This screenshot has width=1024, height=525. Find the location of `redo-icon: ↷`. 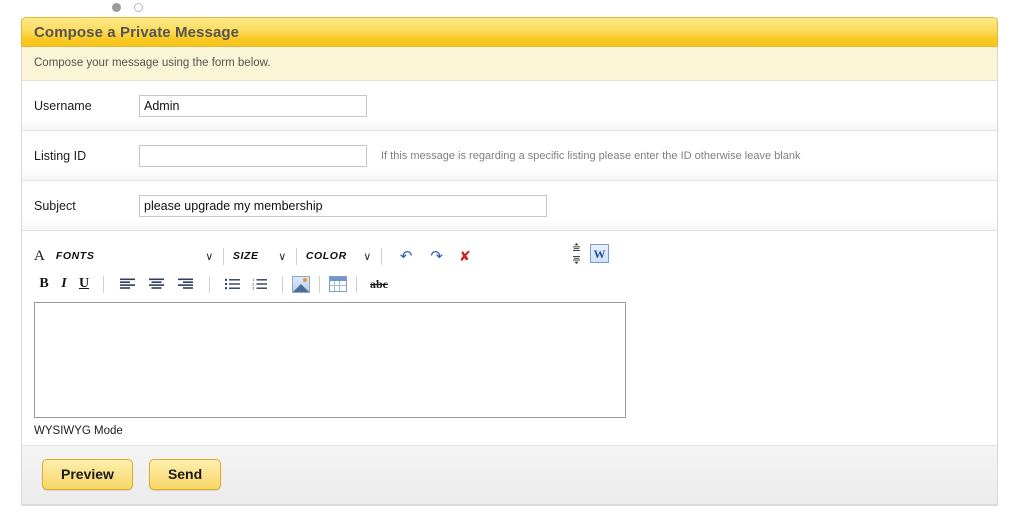

redo-icon: ↷ is located at coordinates (436, 256).